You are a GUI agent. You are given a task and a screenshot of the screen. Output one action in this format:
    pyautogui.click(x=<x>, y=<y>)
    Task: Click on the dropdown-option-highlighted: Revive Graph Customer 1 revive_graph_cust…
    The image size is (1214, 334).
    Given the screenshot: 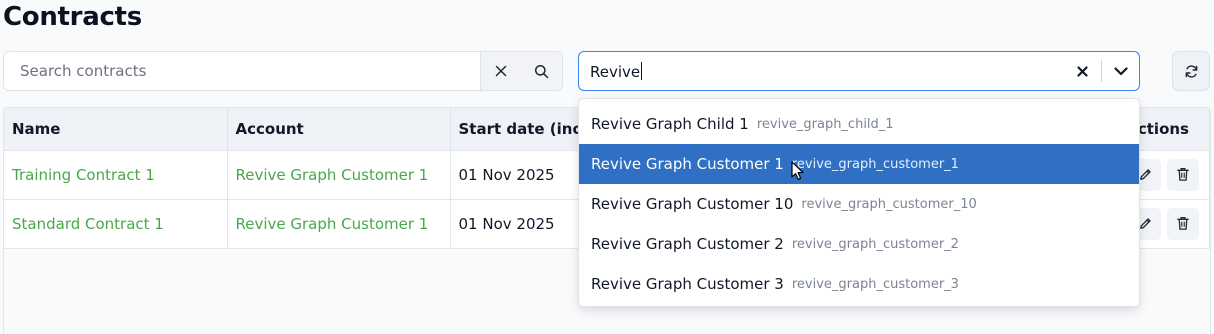 What is the action you would take?
    pyautogui.click(x=859, y=164)
    